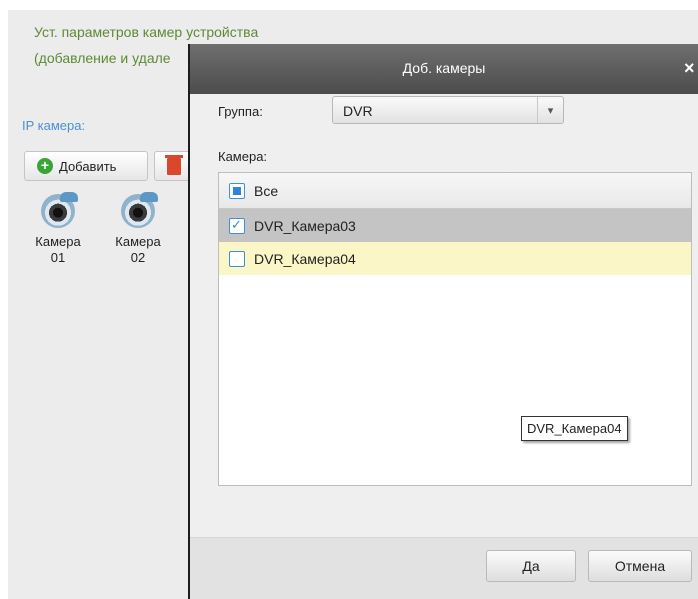  I want to click on camera-item-02: Камера 02, so click(138, 229).